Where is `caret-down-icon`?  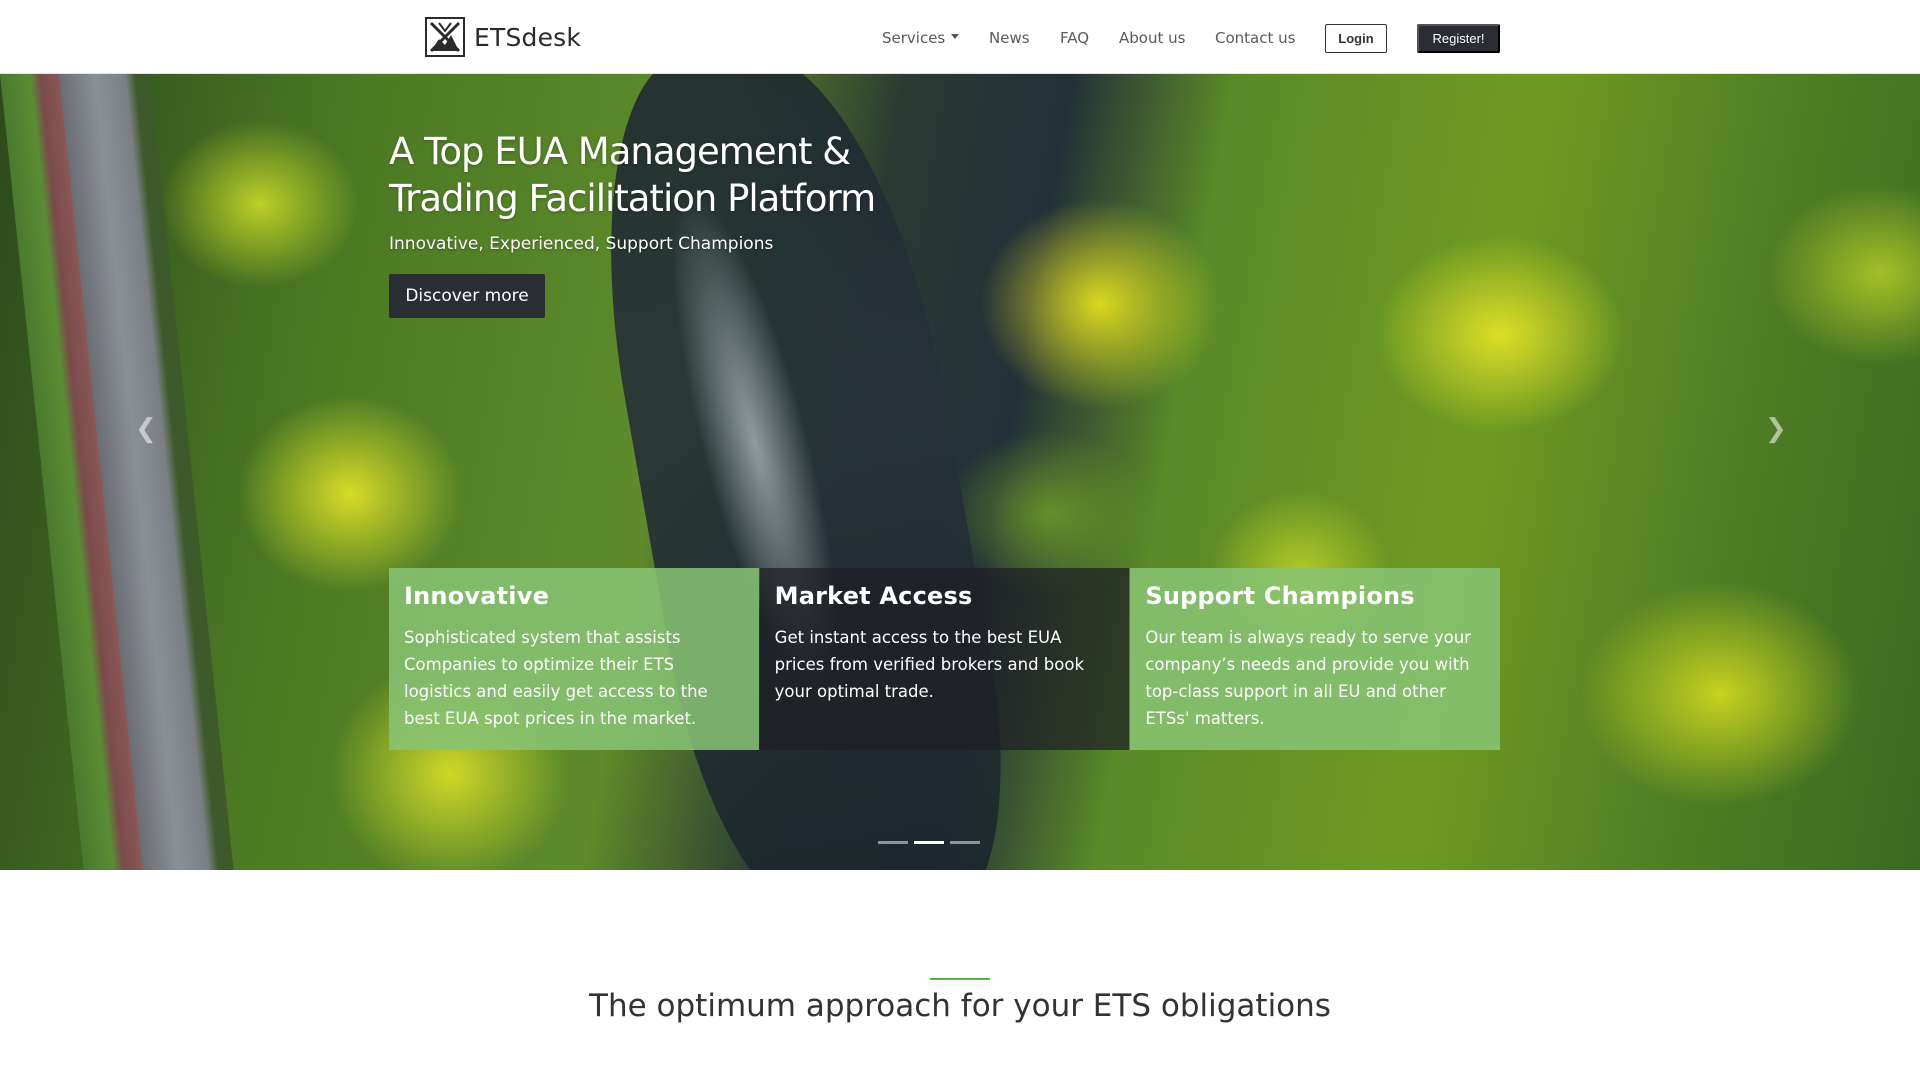 caret-down-icon is located at coordinates (955, 36).